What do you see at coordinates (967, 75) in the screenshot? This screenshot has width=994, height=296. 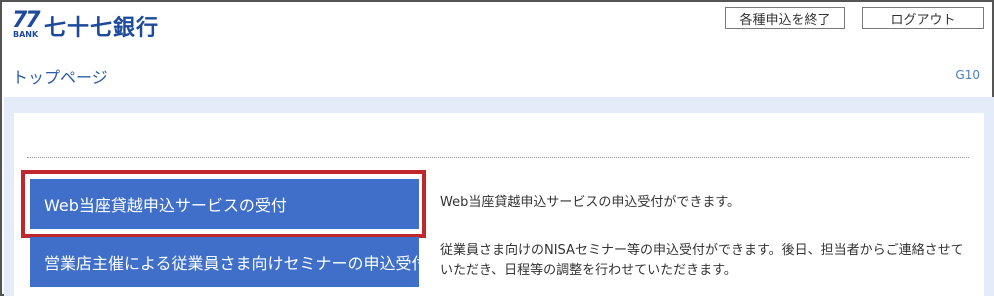 I see `page-code: G10` at bounding box center [967, 75].